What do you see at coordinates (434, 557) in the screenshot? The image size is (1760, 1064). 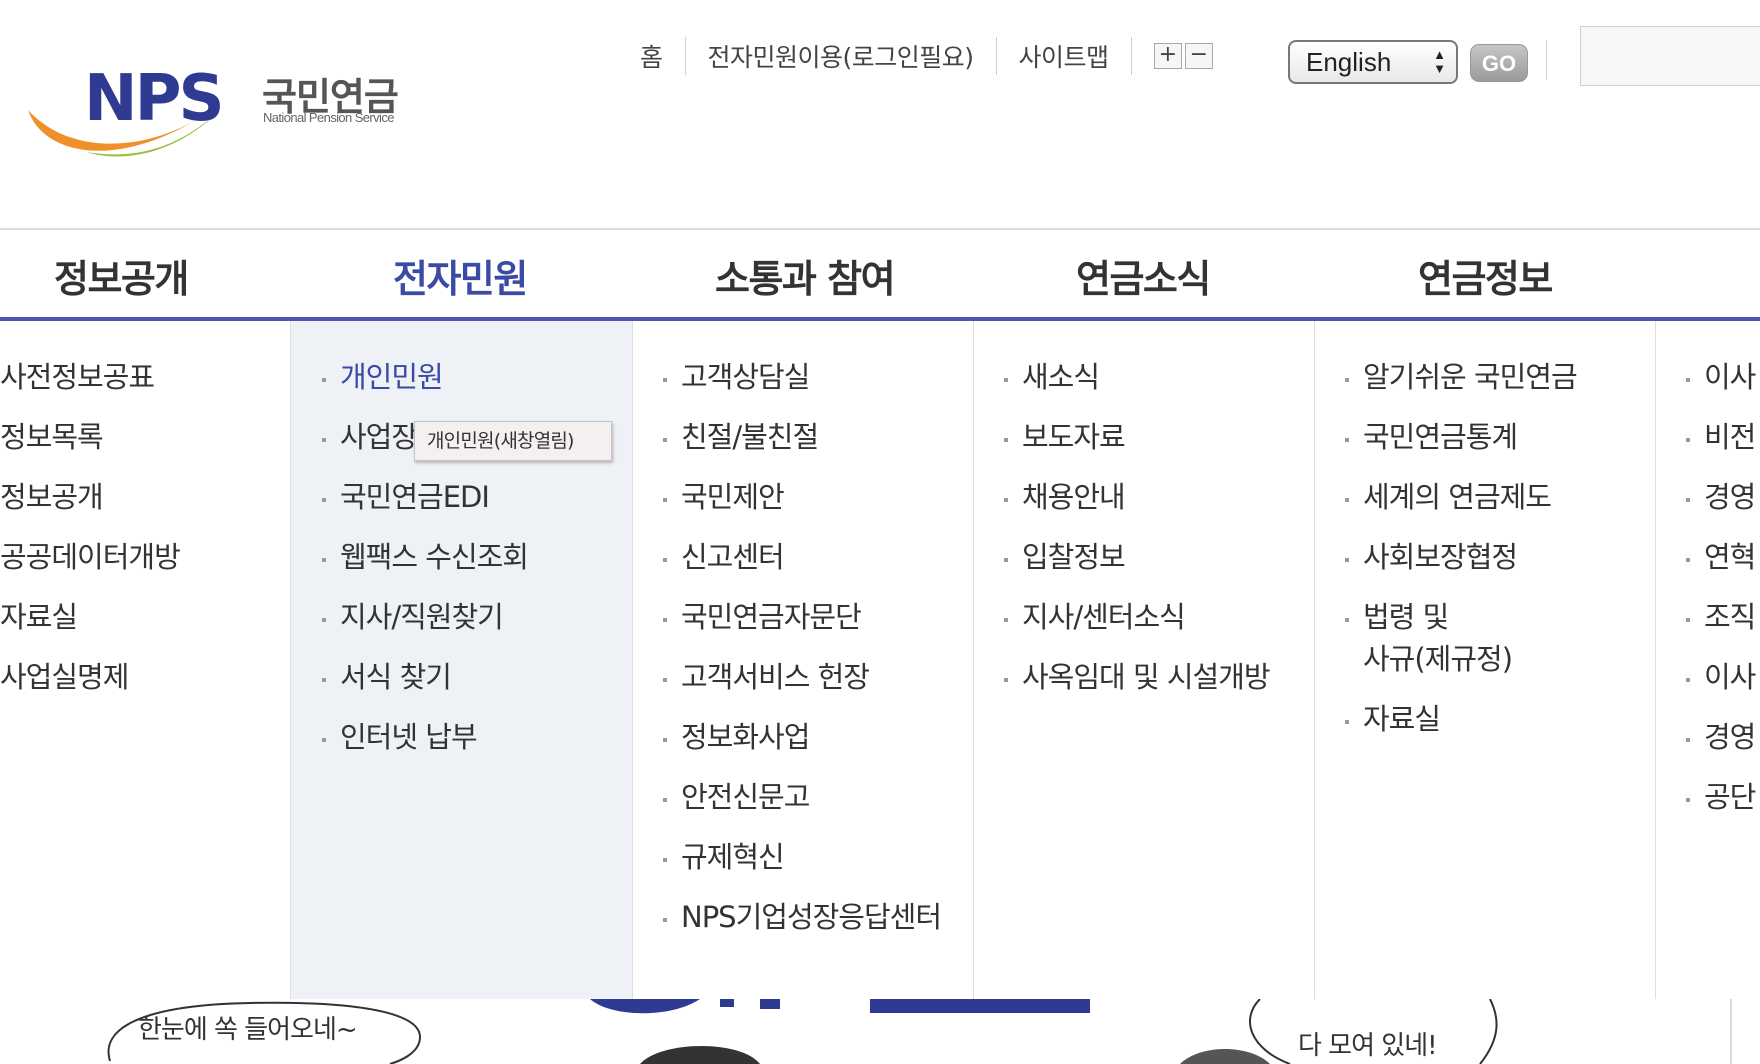 I see `submenu-item: 웹팩스 수신조회` at bounding box center [434, 557].